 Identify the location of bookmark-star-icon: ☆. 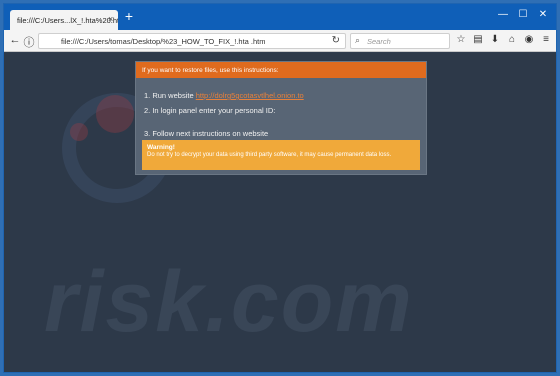
(461, 39).